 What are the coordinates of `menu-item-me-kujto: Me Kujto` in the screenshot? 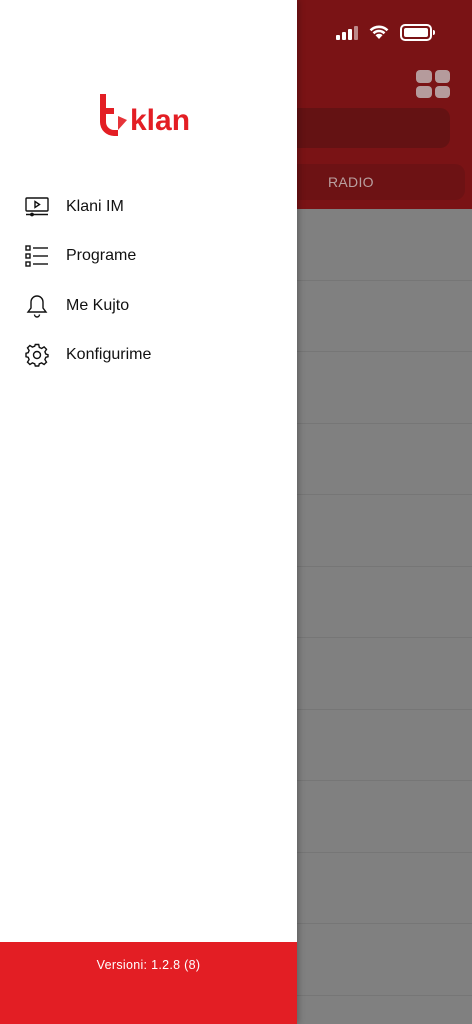 It's located at (148, 306).